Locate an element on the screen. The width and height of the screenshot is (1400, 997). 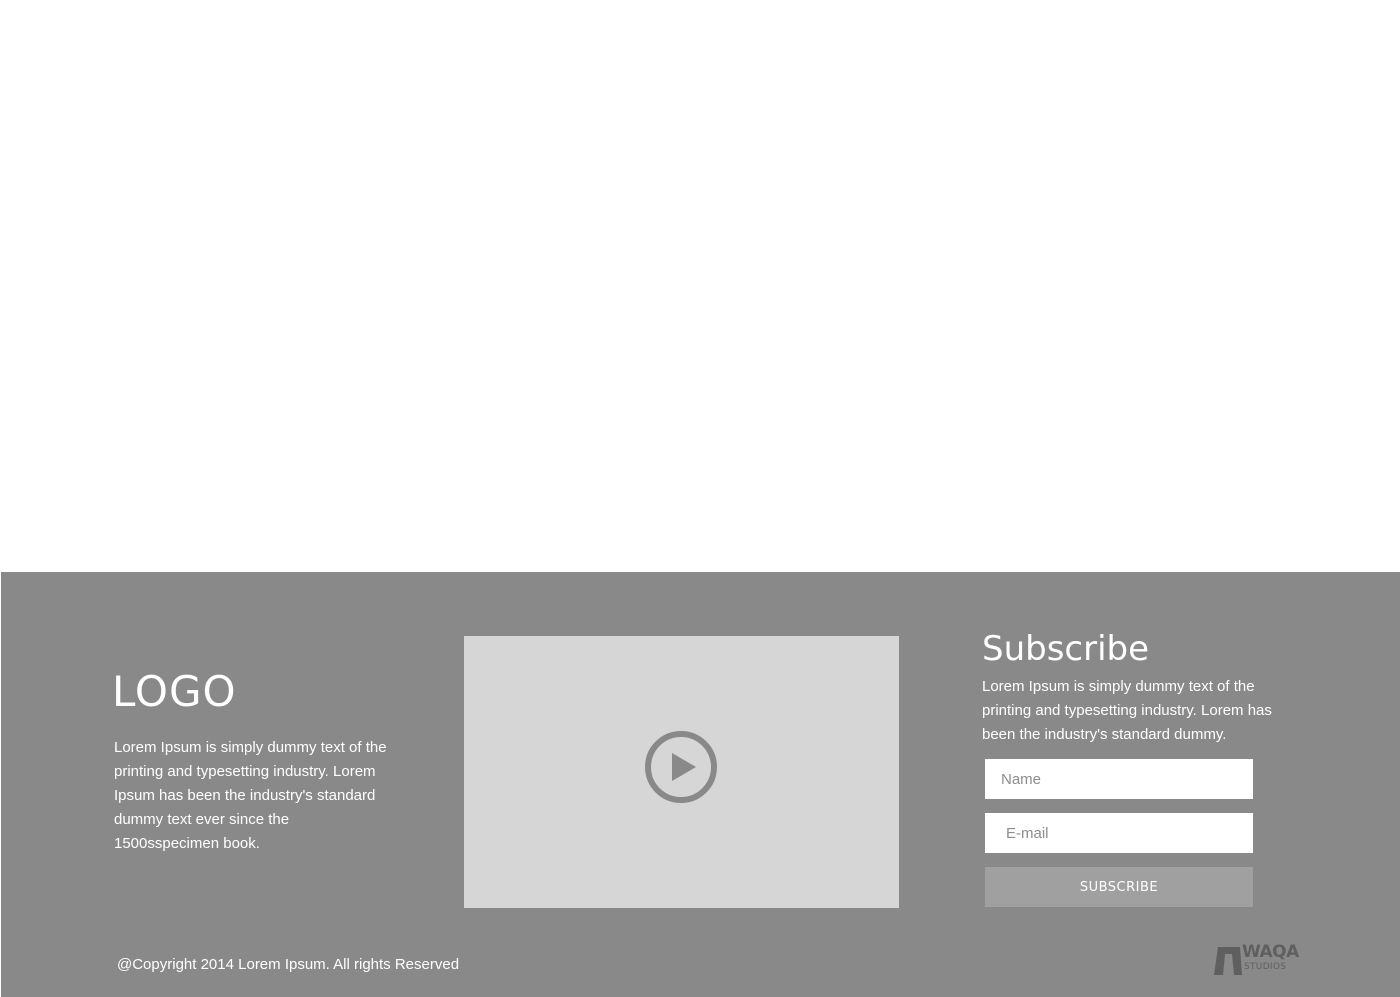
brand-word: WAQA is located at coordinates (1270, 952).